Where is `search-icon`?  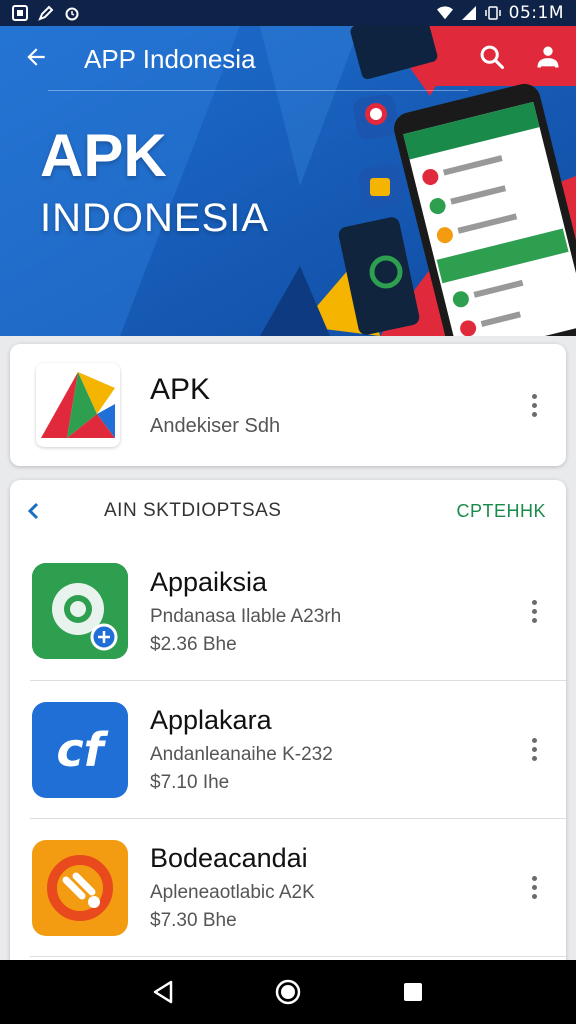 search-icon is located at coordinates (492, 59).